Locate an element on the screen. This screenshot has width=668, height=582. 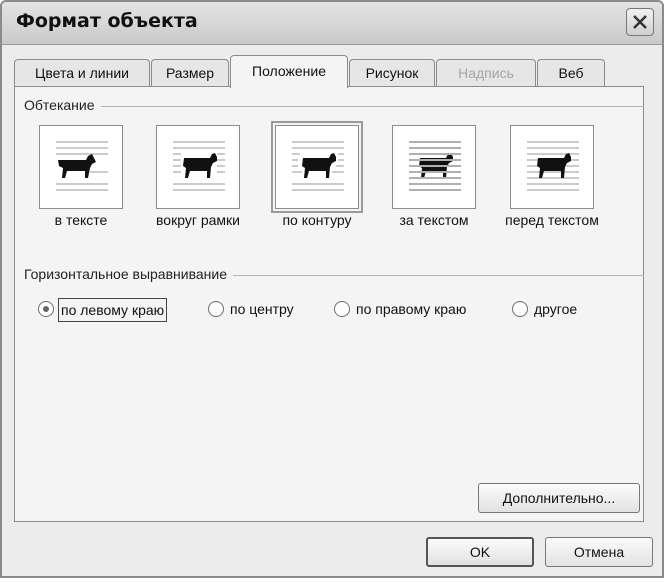
close-button is located at coordinates (640, 22).